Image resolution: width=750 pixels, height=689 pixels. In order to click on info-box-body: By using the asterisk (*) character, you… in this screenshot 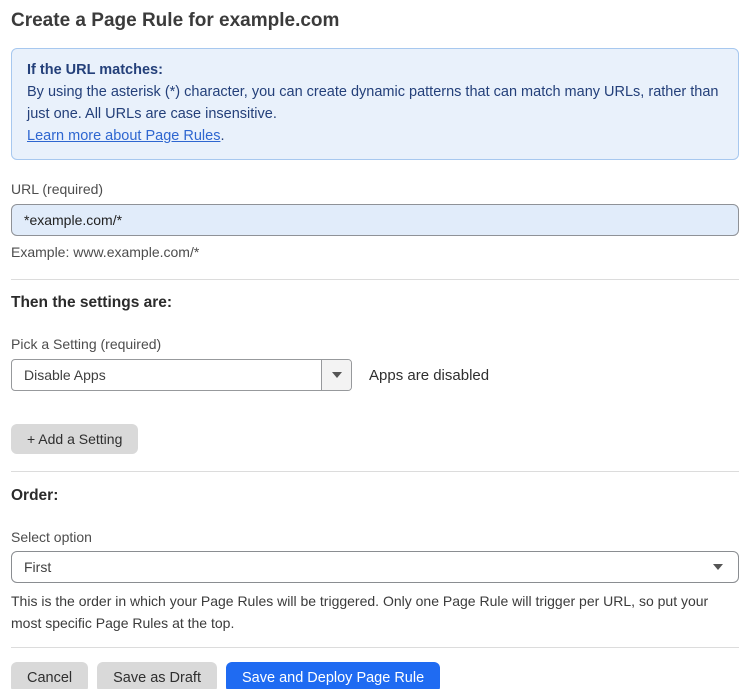, I will do `click(373, 103)`.